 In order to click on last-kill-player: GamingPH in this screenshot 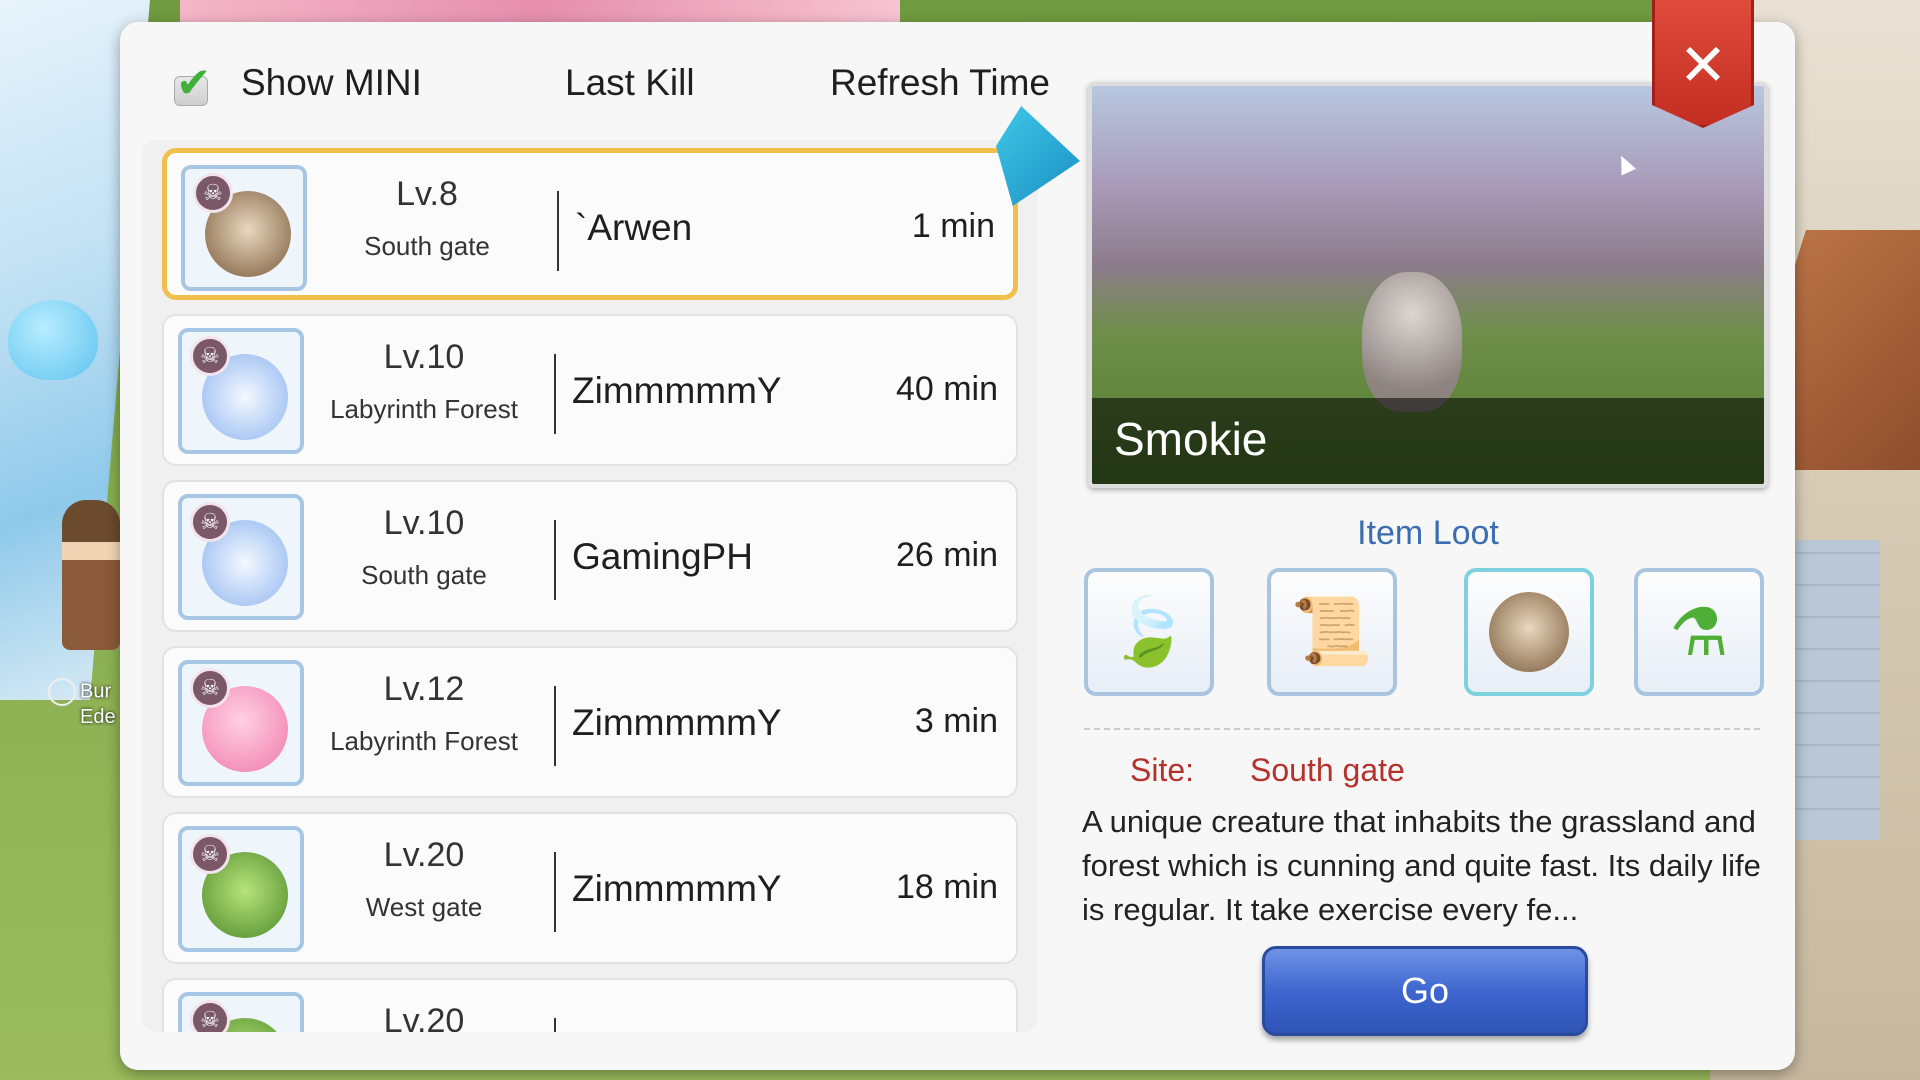, I will do `click(662, 556)`.